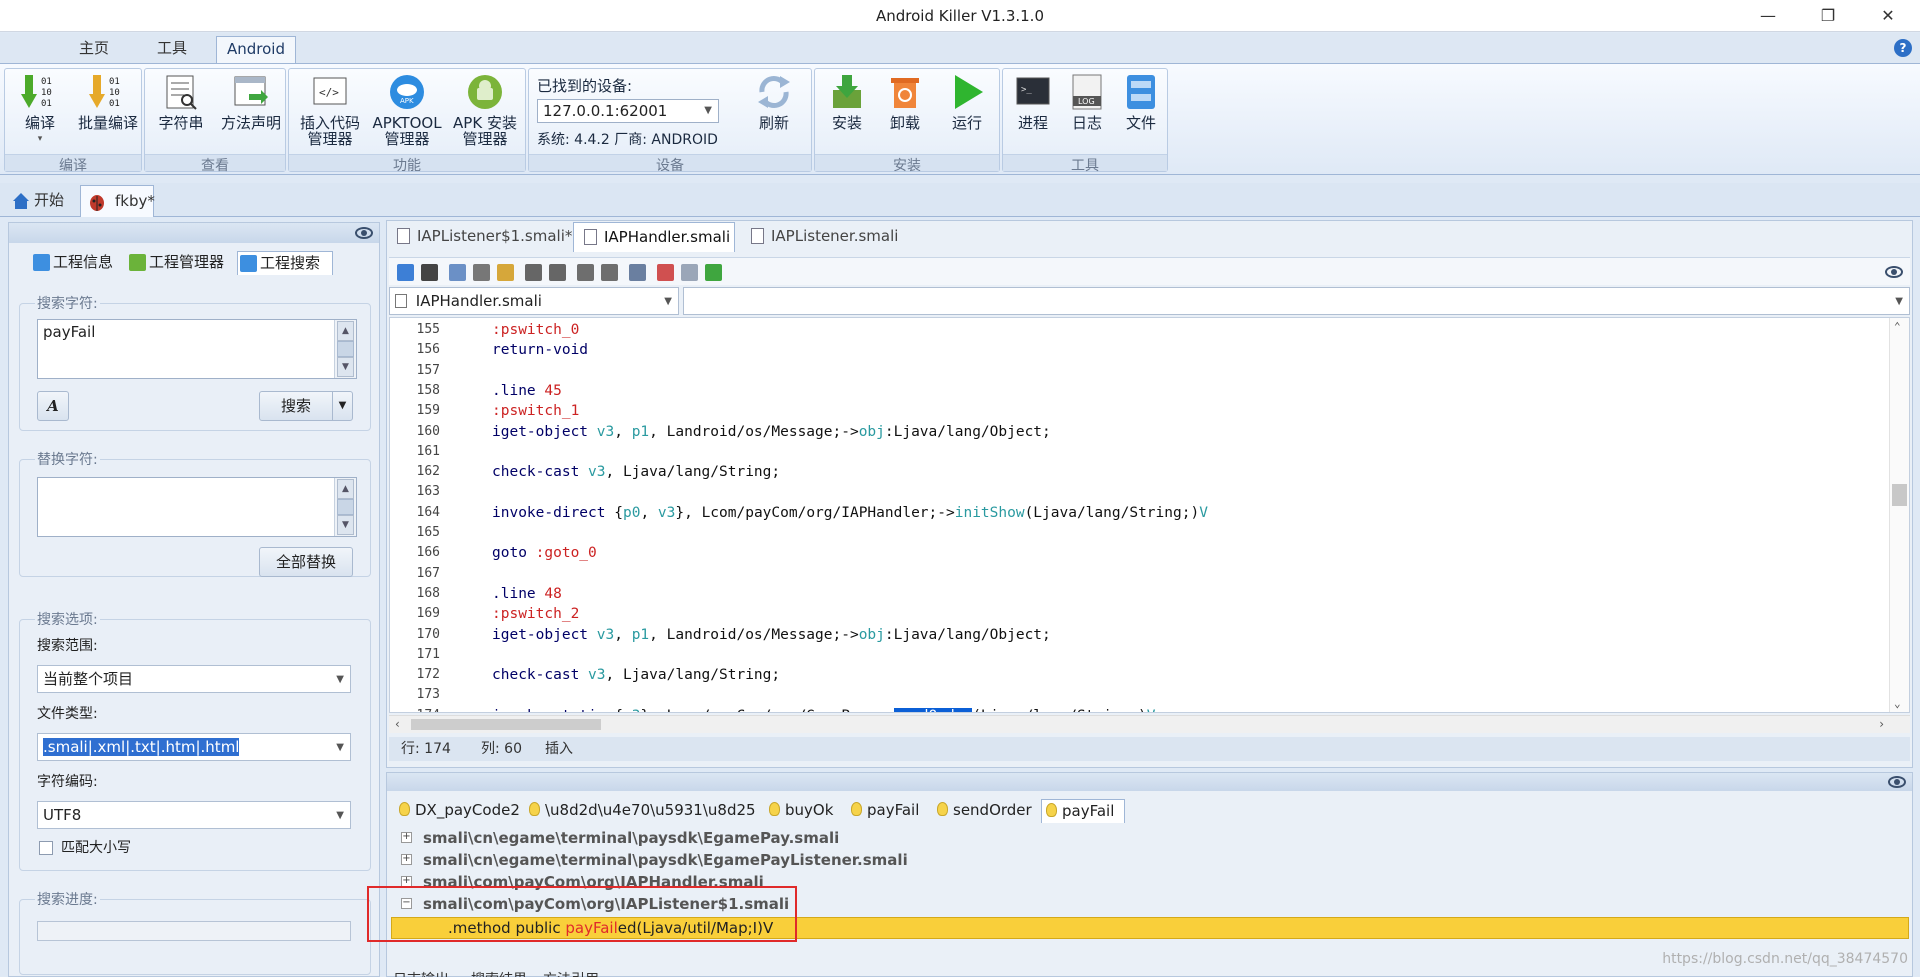 This screenshot has height=977, width=1920. I want to click on result-tab-payfail-active: payFail, so click(1083, 811).